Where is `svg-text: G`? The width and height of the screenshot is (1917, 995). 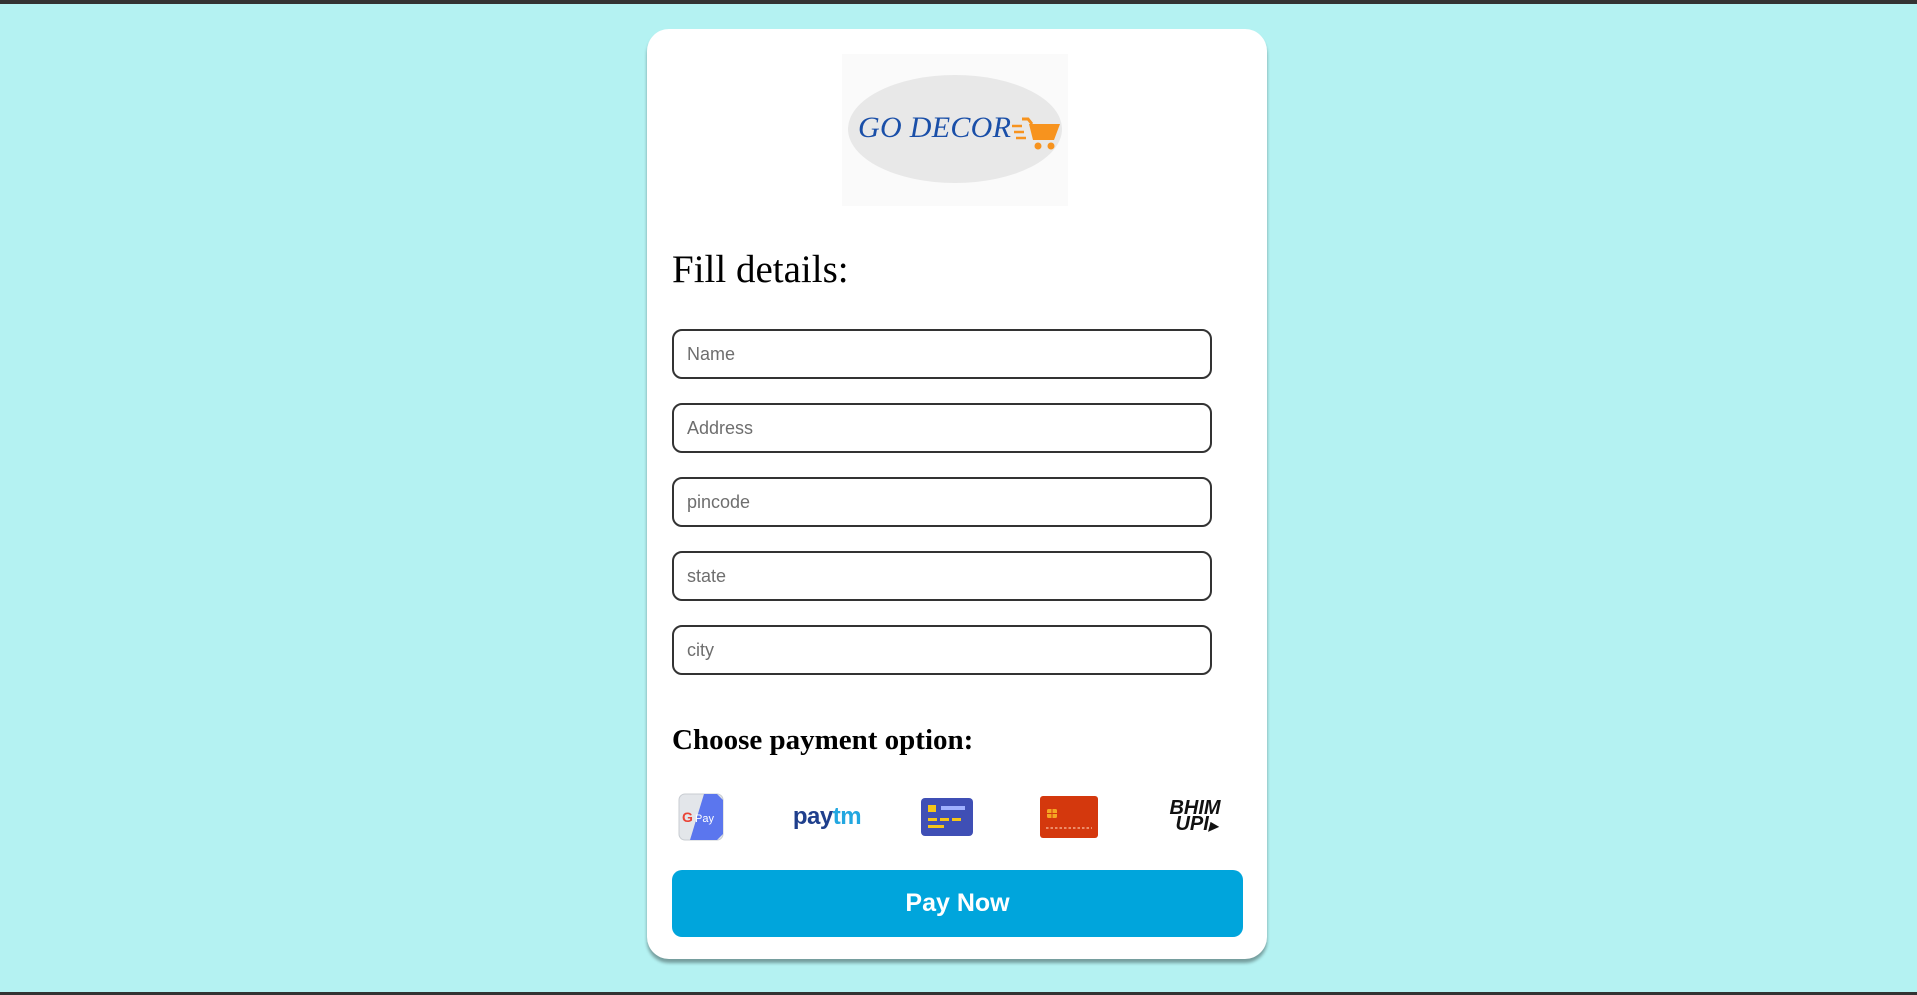
svg-text: G is located at coordinates (687, 817).